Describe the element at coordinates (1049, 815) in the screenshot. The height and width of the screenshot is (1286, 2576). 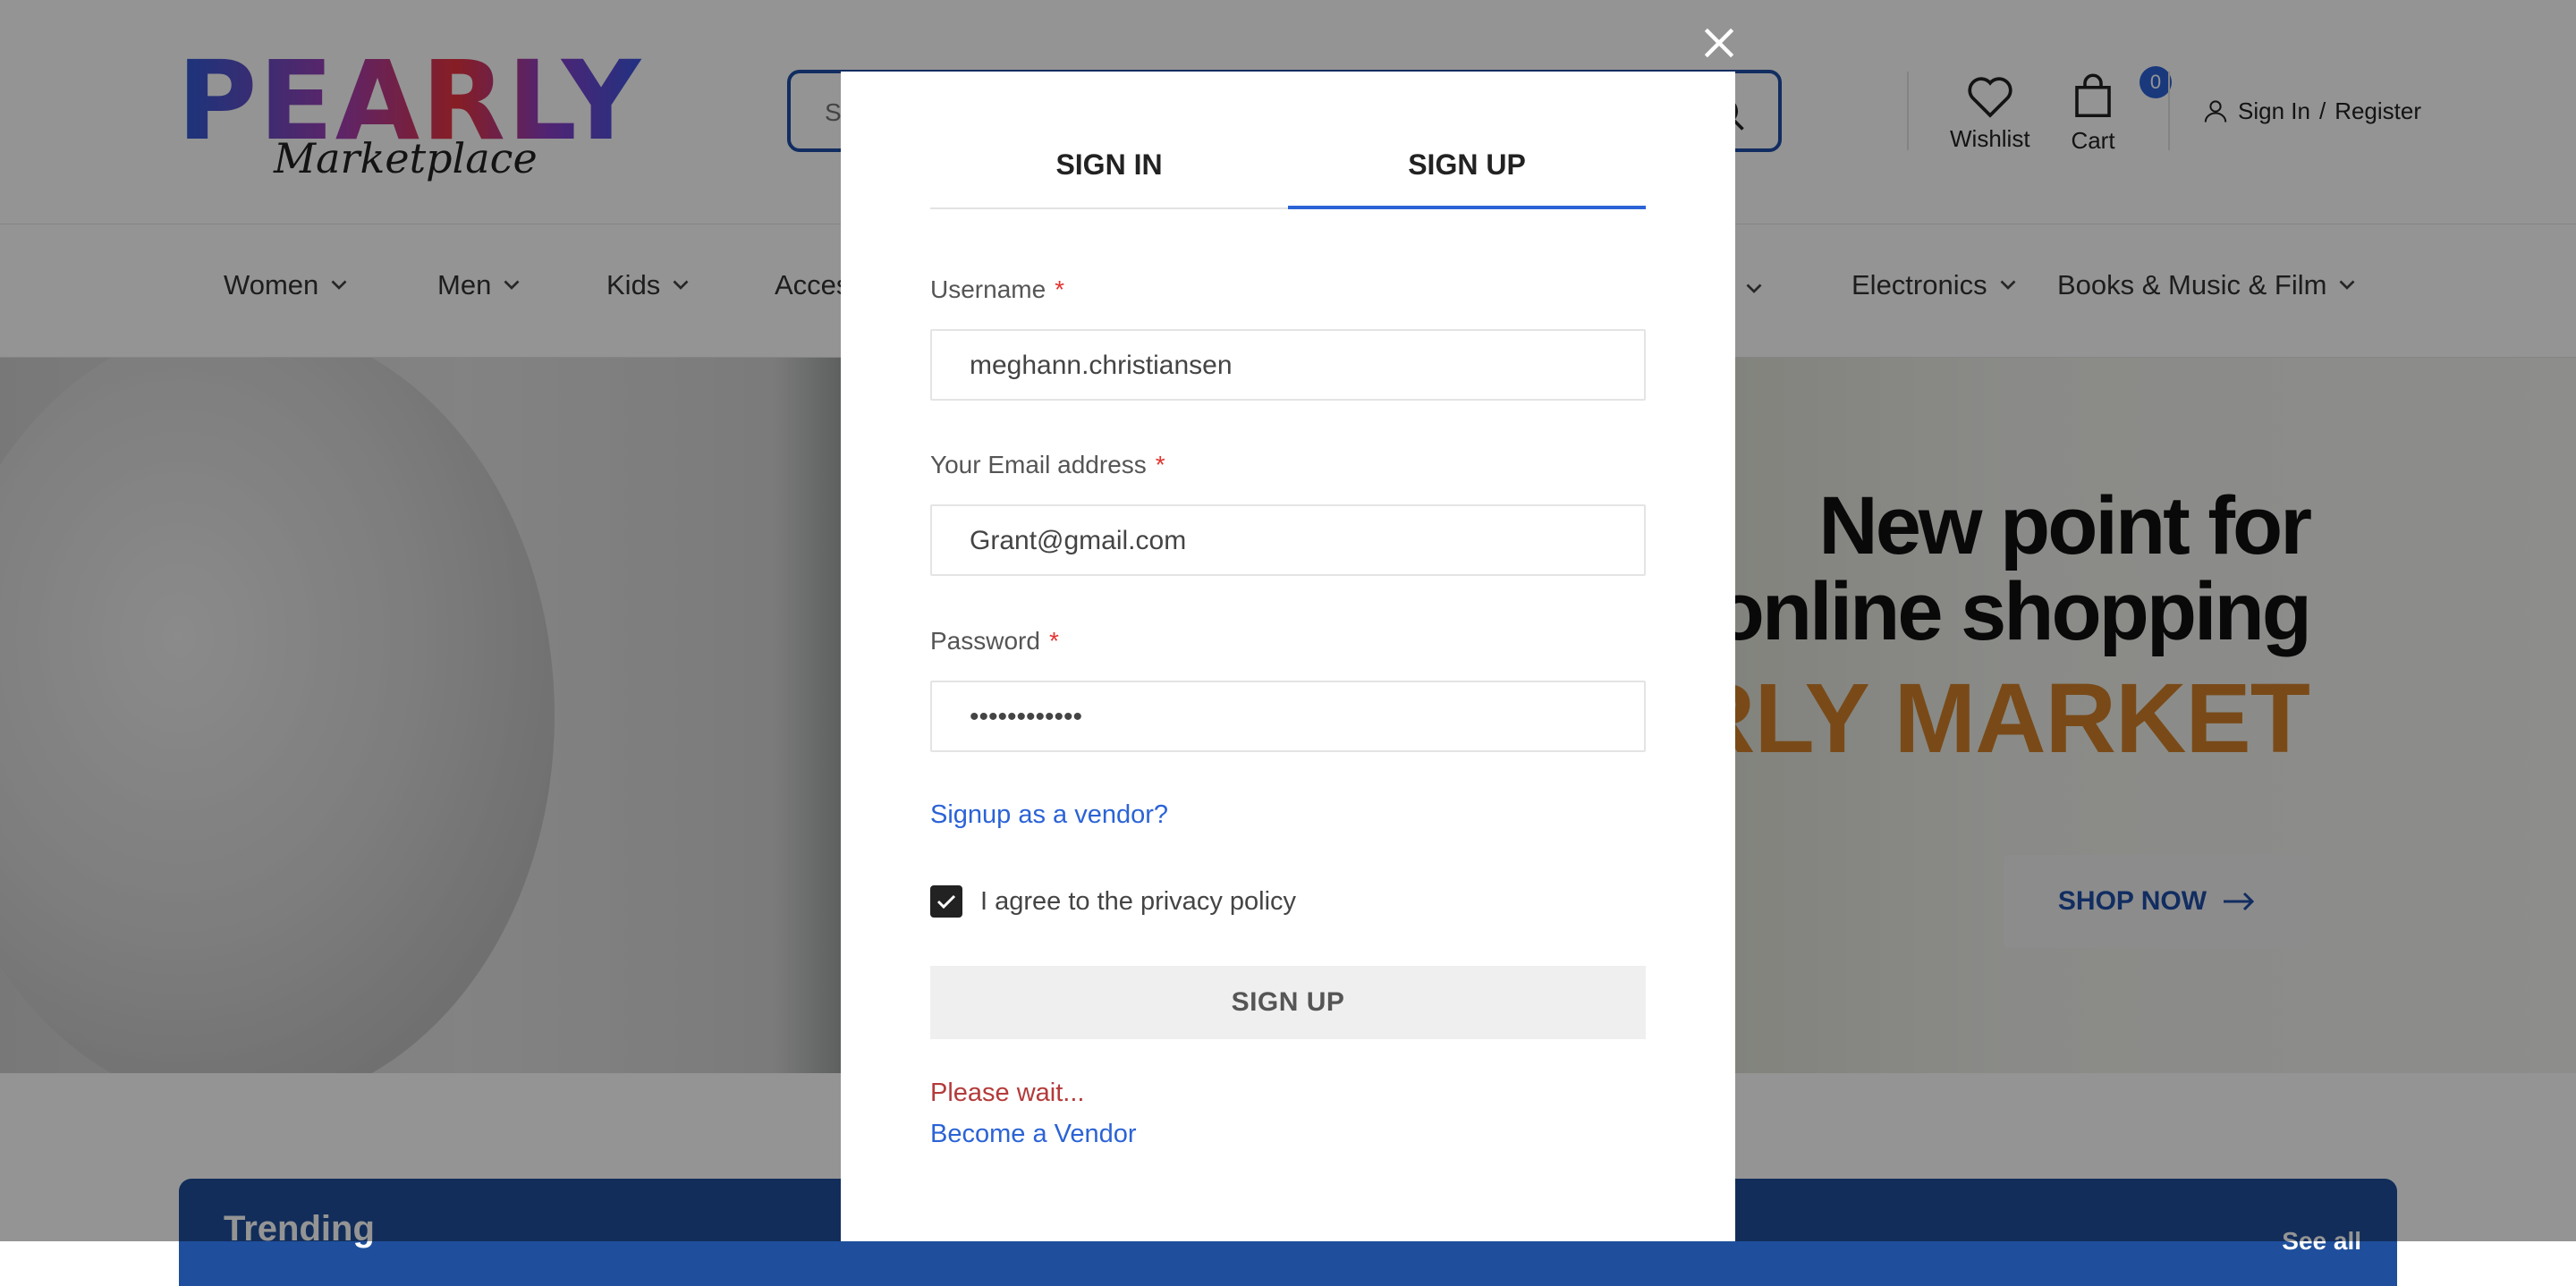
I see `signup-vendor-link: Signup as a vendor?` at that location.